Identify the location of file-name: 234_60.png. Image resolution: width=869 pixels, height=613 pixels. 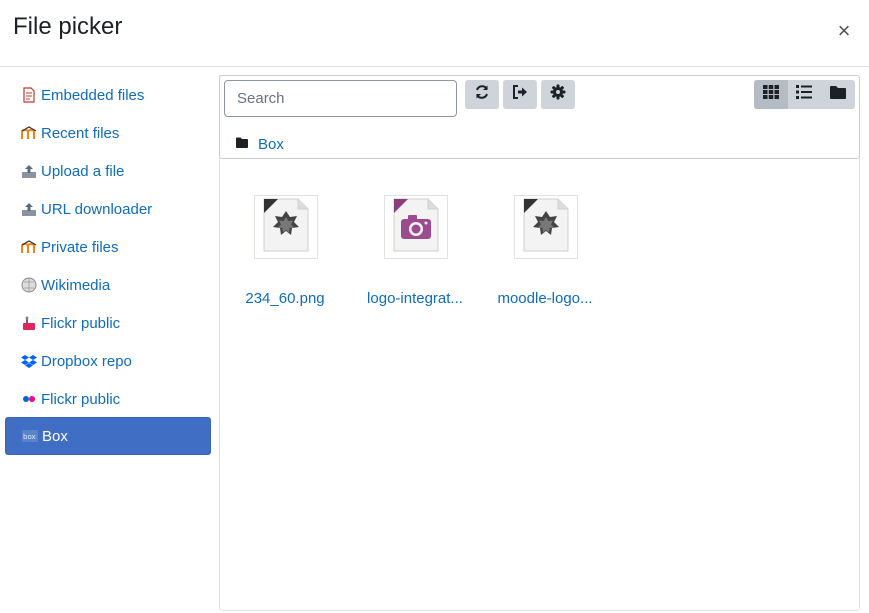
(285, 298).